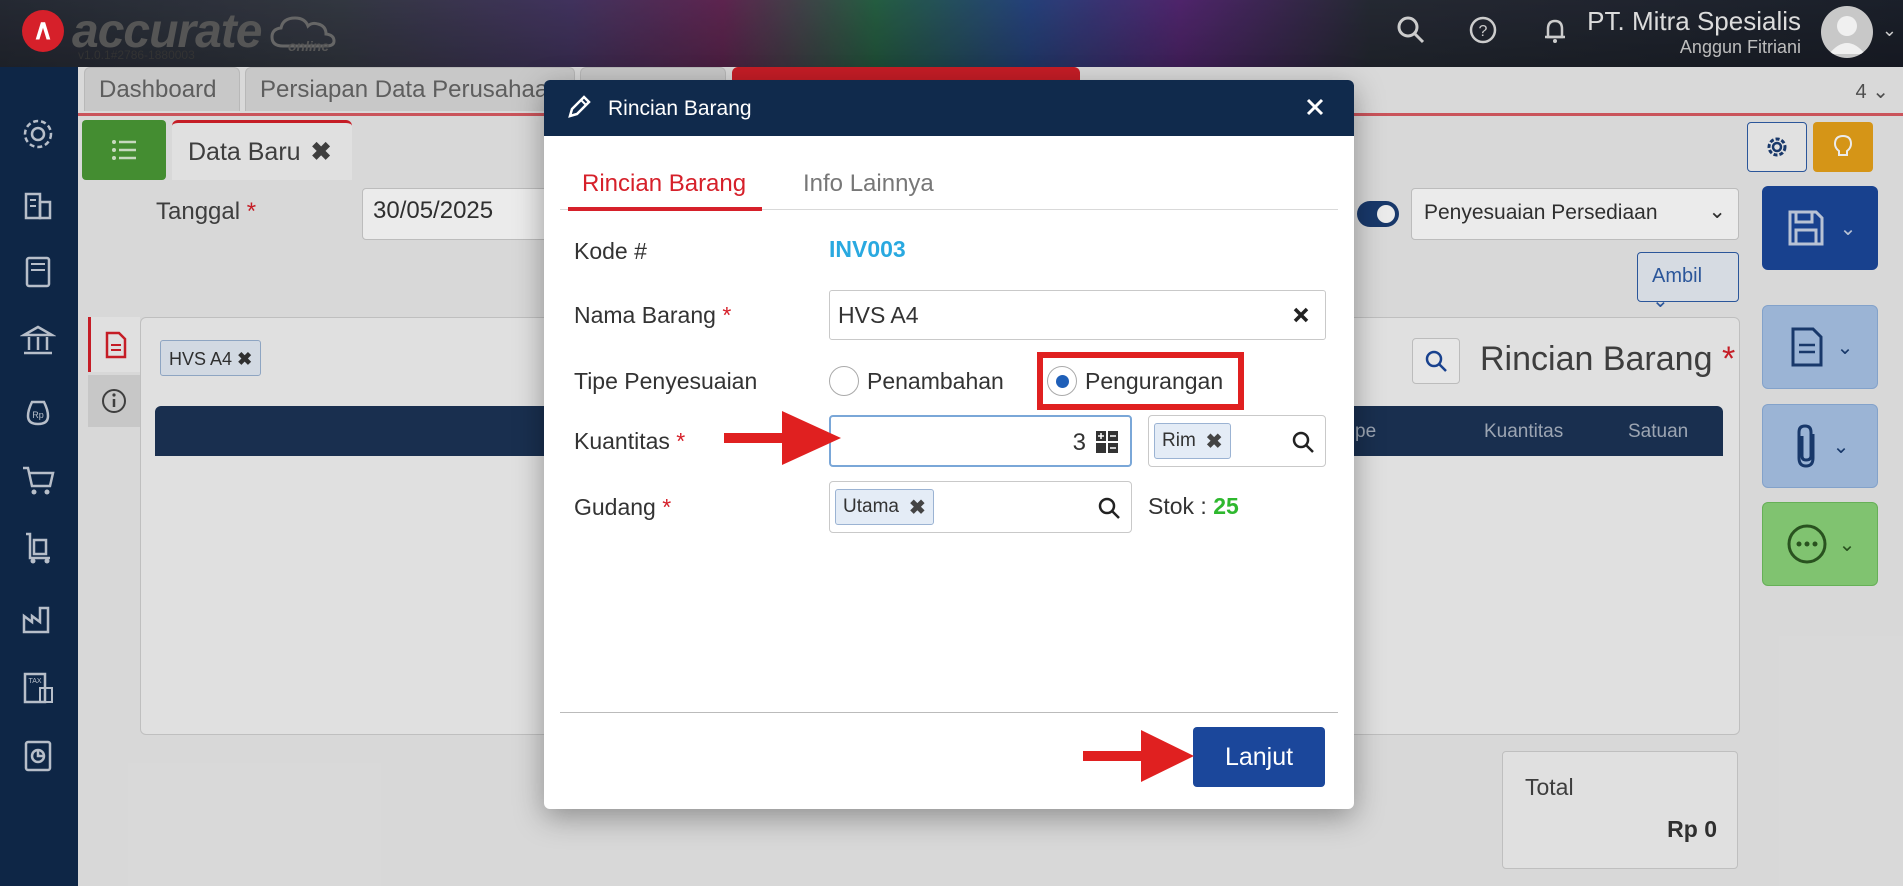  What do you see at coordinates (1301, 315) in the screenshot?
I see `clear-icon` at bounding box center [1301, 315].